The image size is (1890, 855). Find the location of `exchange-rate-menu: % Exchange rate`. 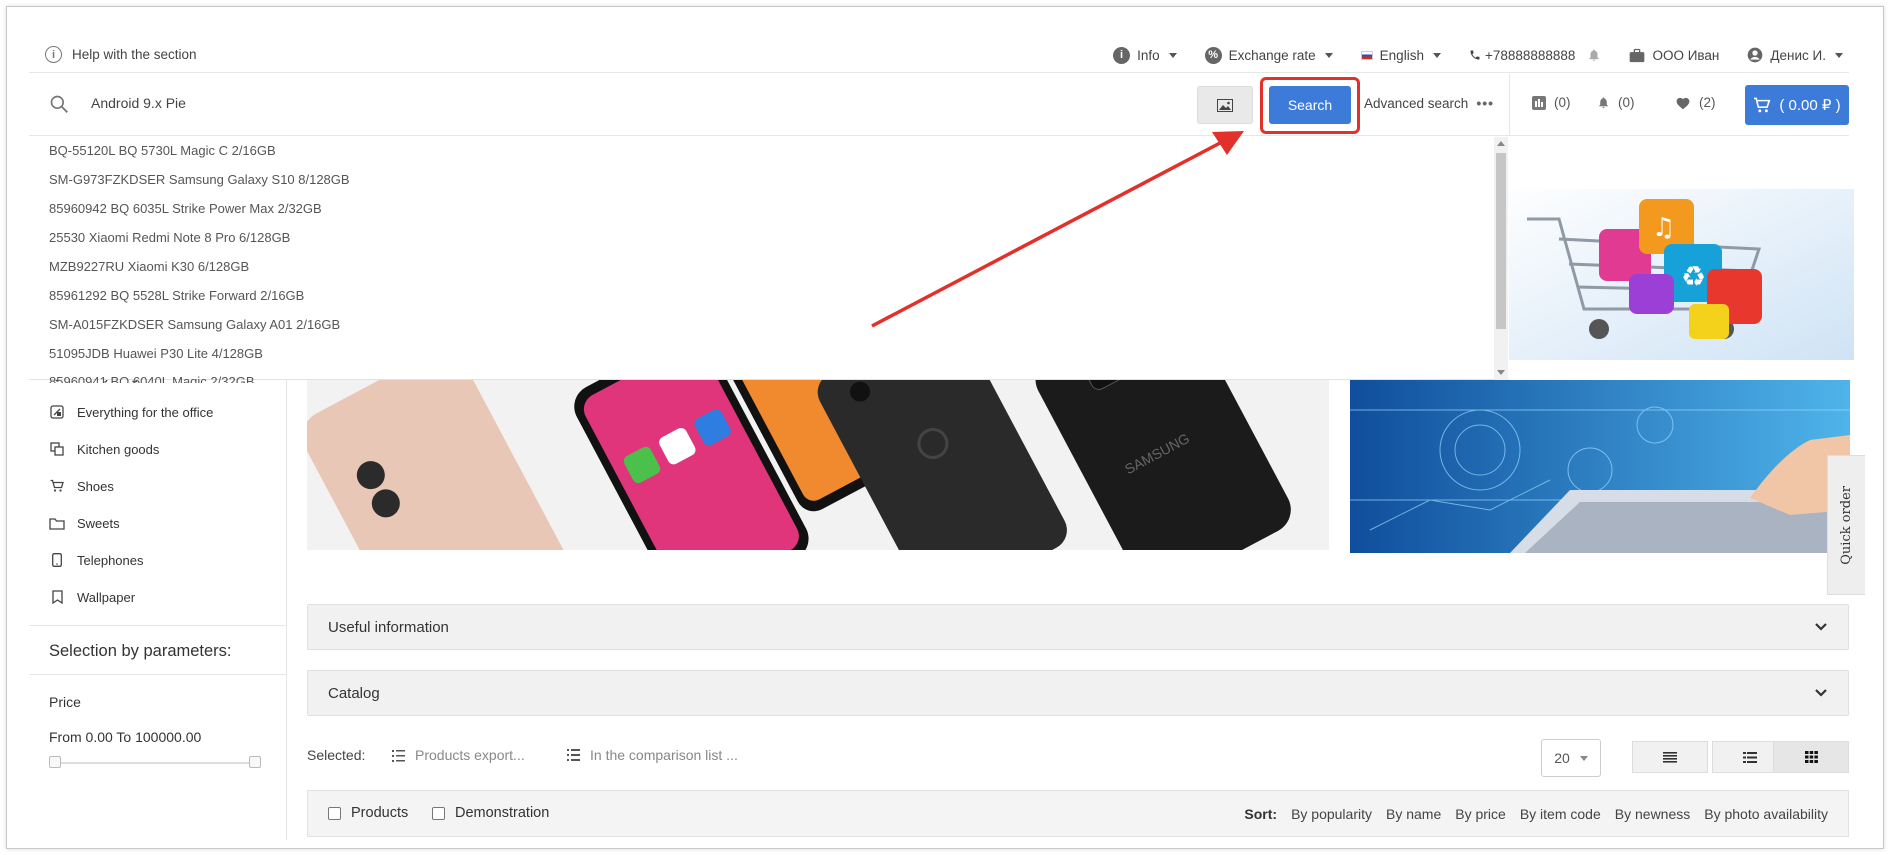

exchange-rate-menu: % Exchange rate is located at coordinates (1268, 55).